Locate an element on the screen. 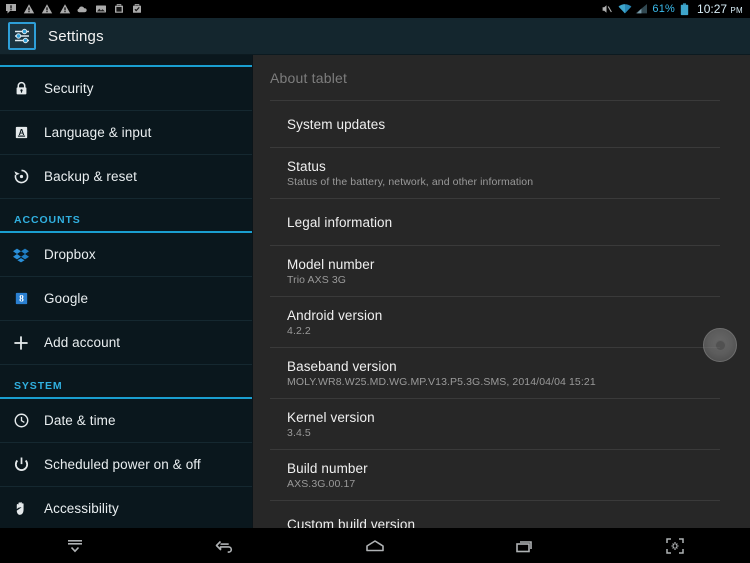 The image size is (750, 563). signal-icon is located at coordinates (641, 9).